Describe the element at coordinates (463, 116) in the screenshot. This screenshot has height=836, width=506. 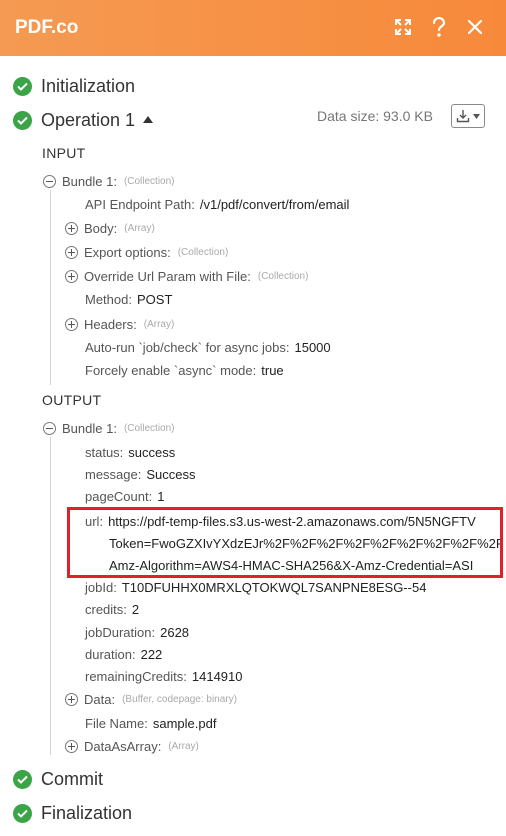
I see `download-icon` at that location.